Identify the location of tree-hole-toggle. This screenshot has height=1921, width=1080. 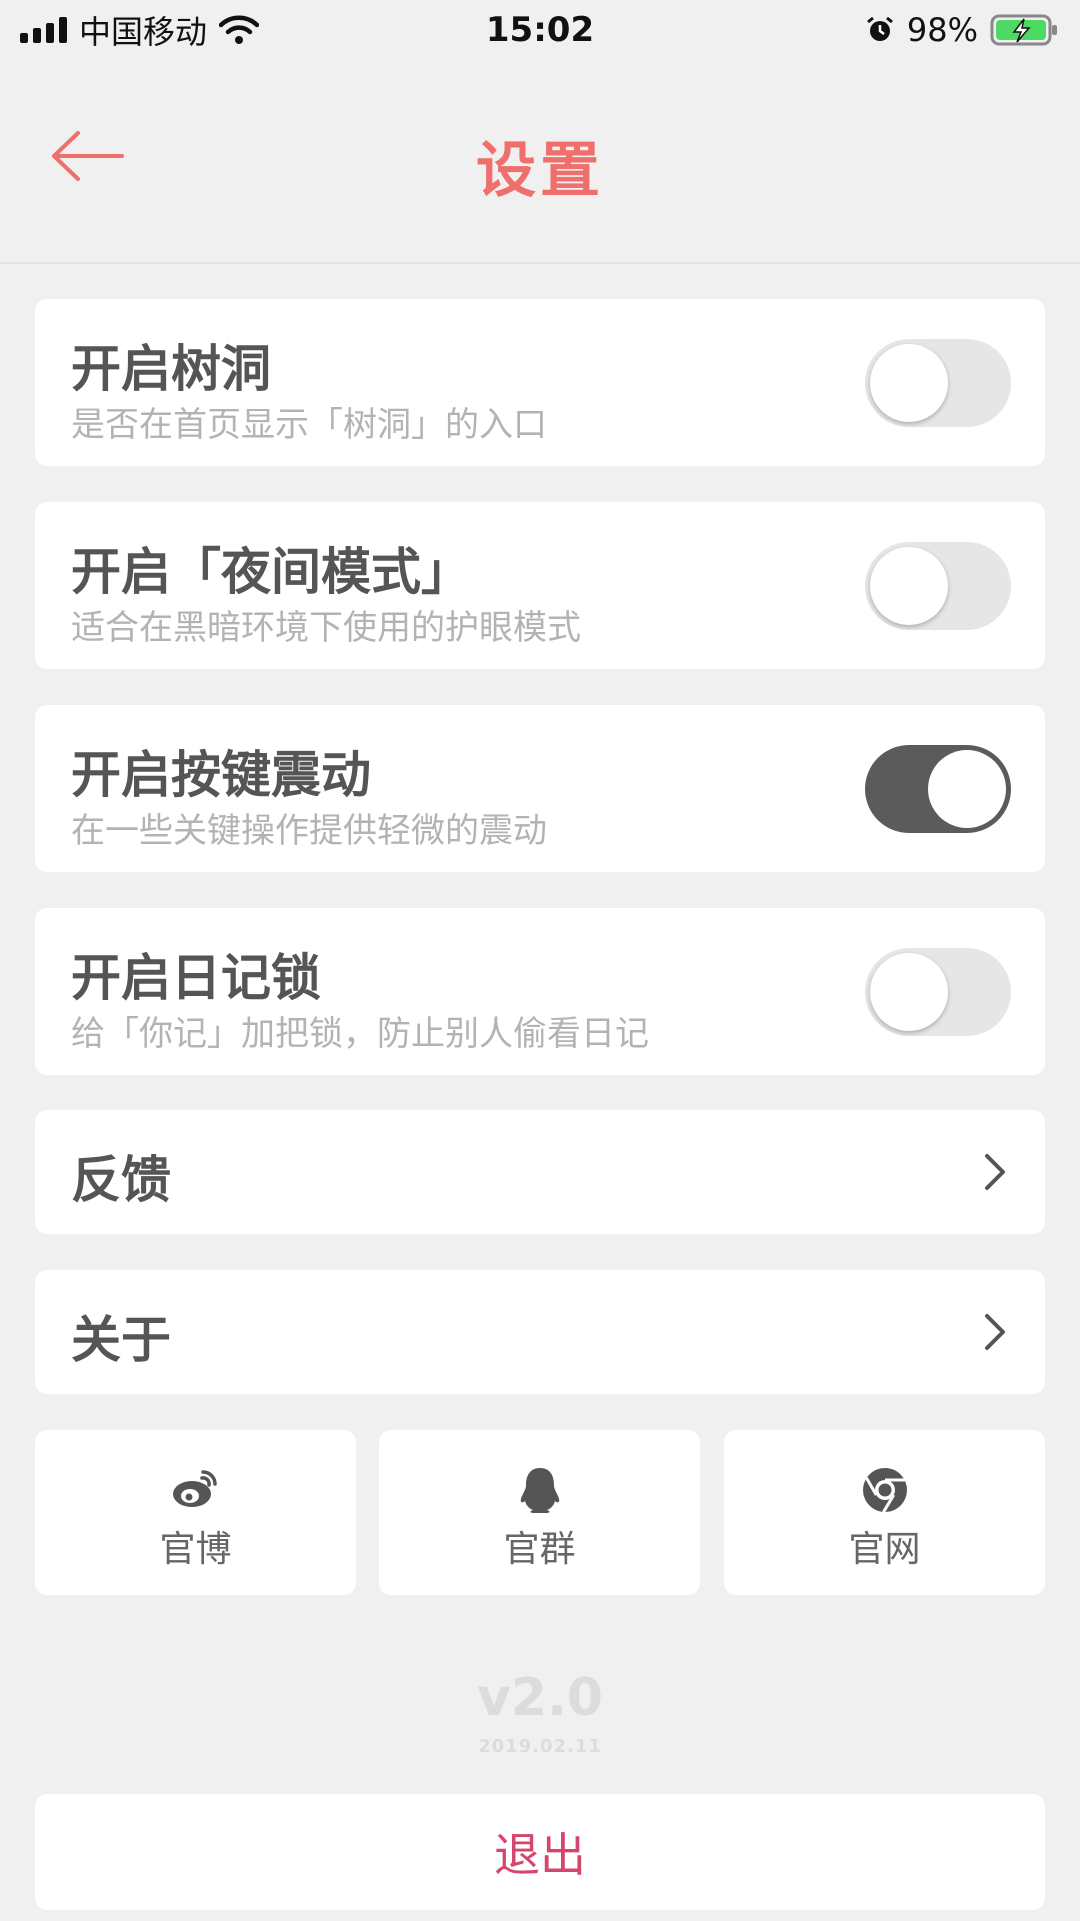
(938, 383).